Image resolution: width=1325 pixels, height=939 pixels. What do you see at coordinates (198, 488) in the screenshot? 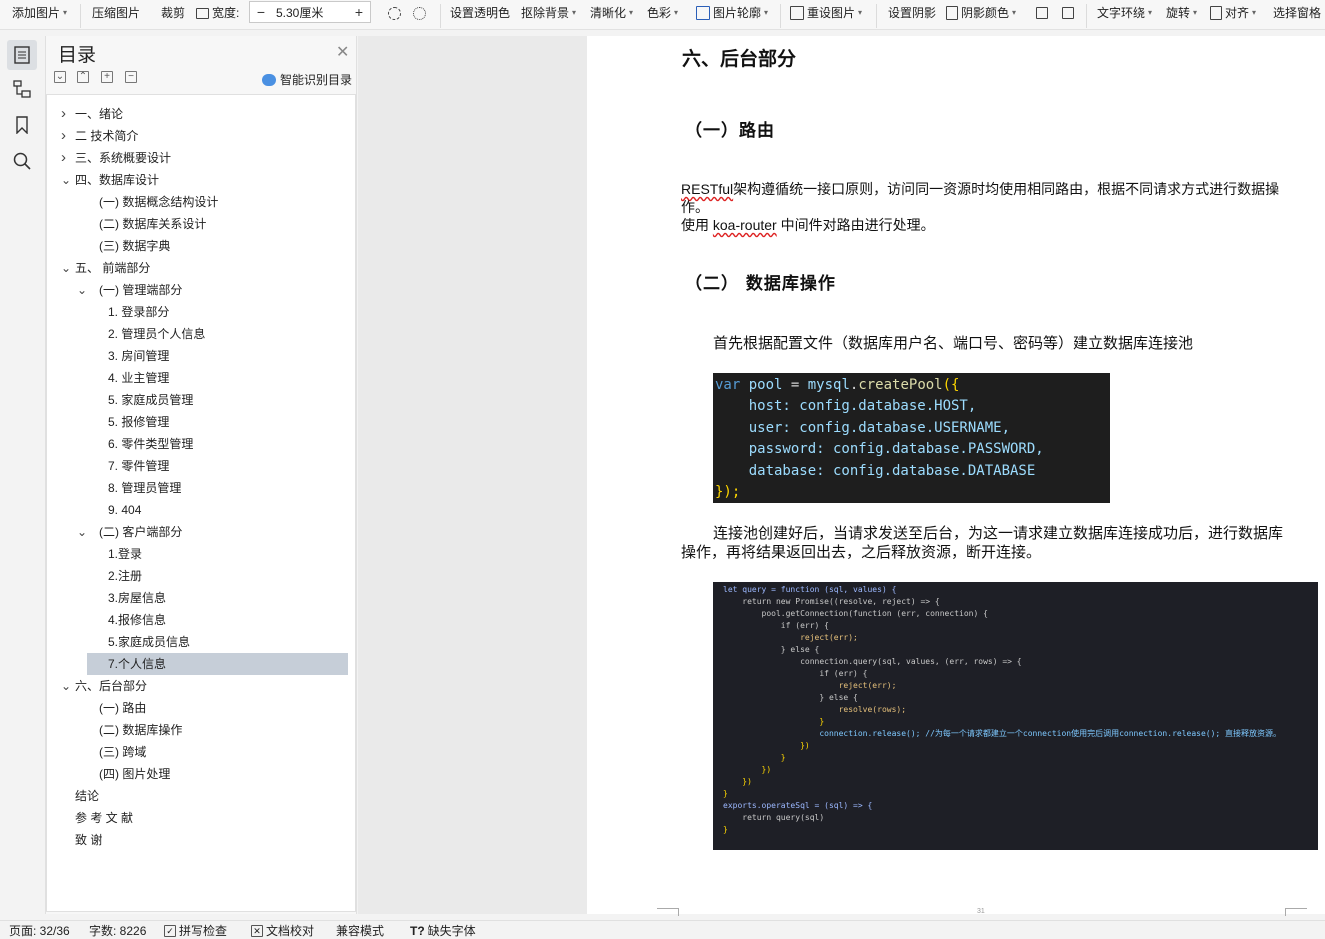
I see `toc-item: 8. 管理员管理` at bounding box center [198, 488].